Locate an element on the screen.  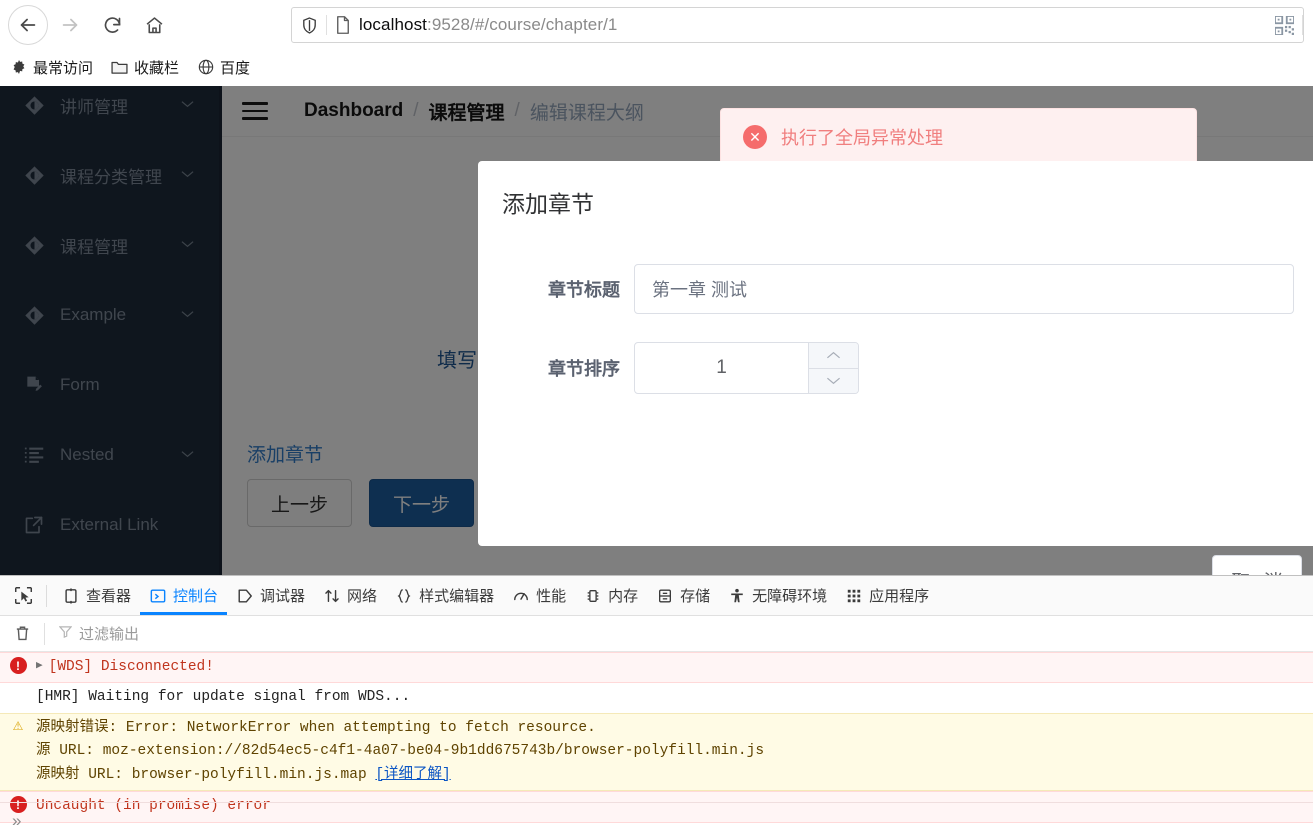
devtools-toolbar: 查看器 控制台 调试器 网络 样式编辑器 性能 内存 存储 无障碍环境 应用程序 is located at coordinates (656, 596).